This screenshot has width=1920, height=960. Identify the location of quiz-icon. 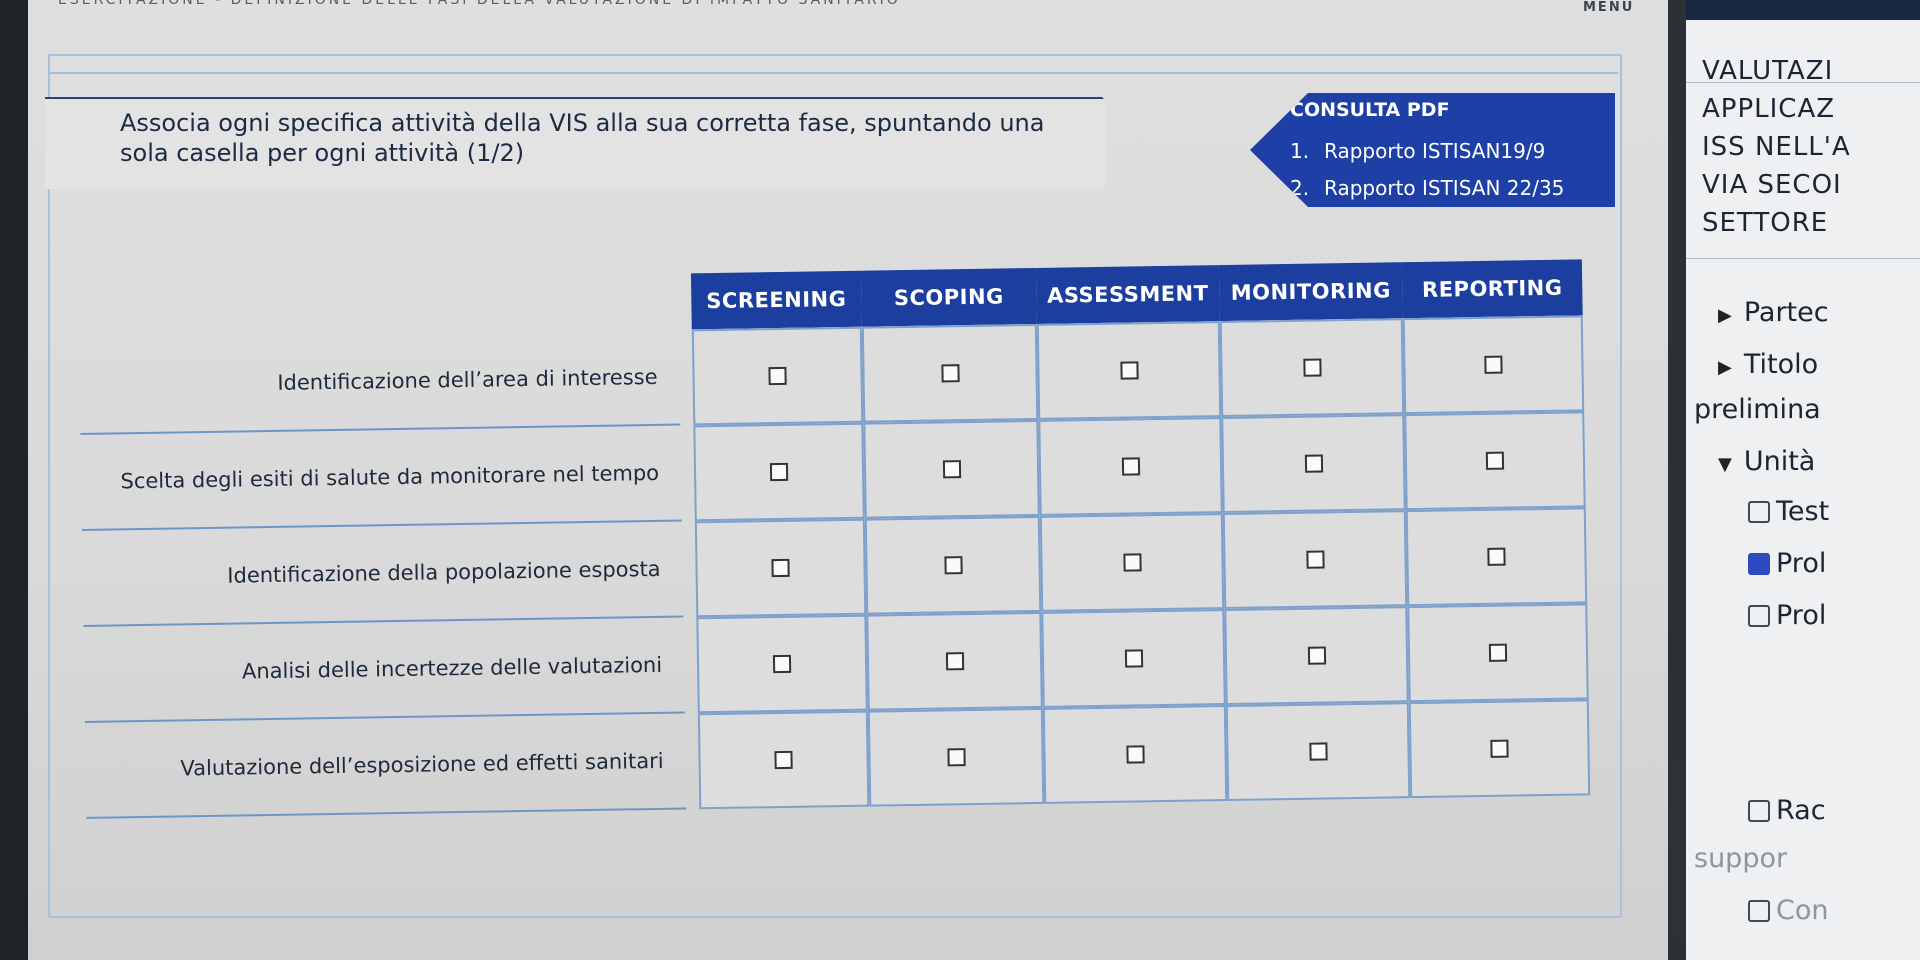
(1759, 512).